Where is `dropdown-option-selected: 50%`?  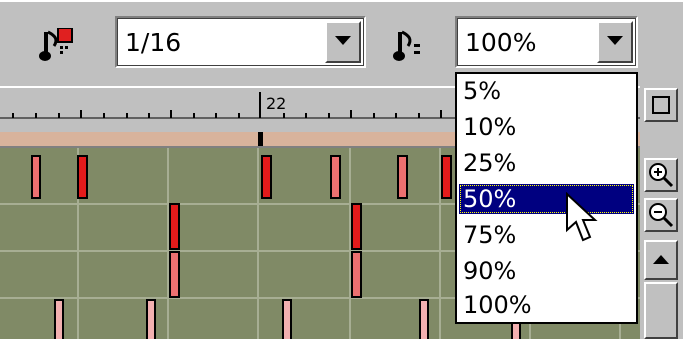
dropdown-option-selected: 50% is located at coordinates (546, 199).